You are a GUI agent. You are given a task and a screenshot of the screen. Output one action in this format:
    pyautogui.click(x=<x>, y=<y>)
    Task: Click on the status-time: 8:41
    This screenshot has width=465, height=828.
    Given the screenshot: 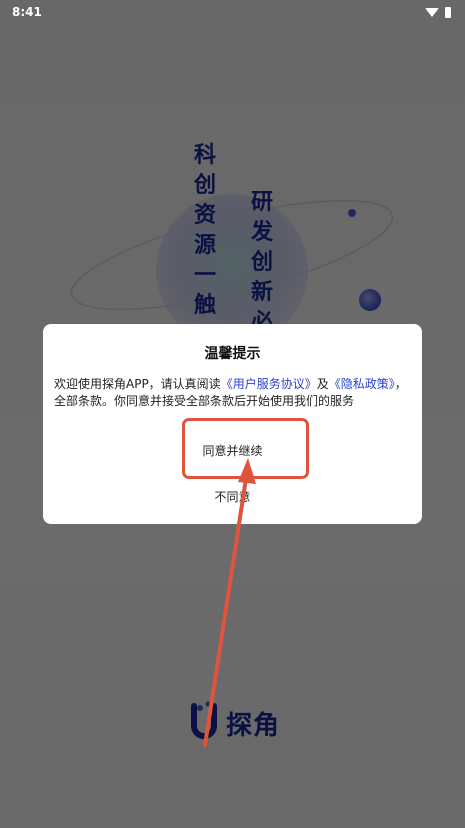 What is the action you would take?
    pyautogui.click(x=27, y=12)
    